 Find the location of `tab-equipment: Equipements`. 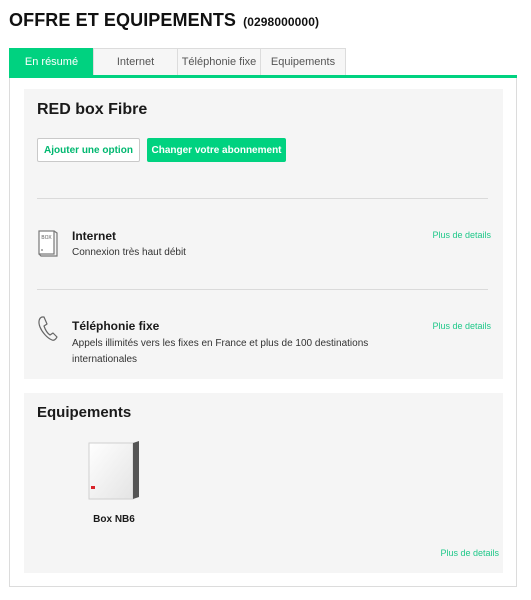

tab-equipment: Equipements is located at coordinates (303, 61).